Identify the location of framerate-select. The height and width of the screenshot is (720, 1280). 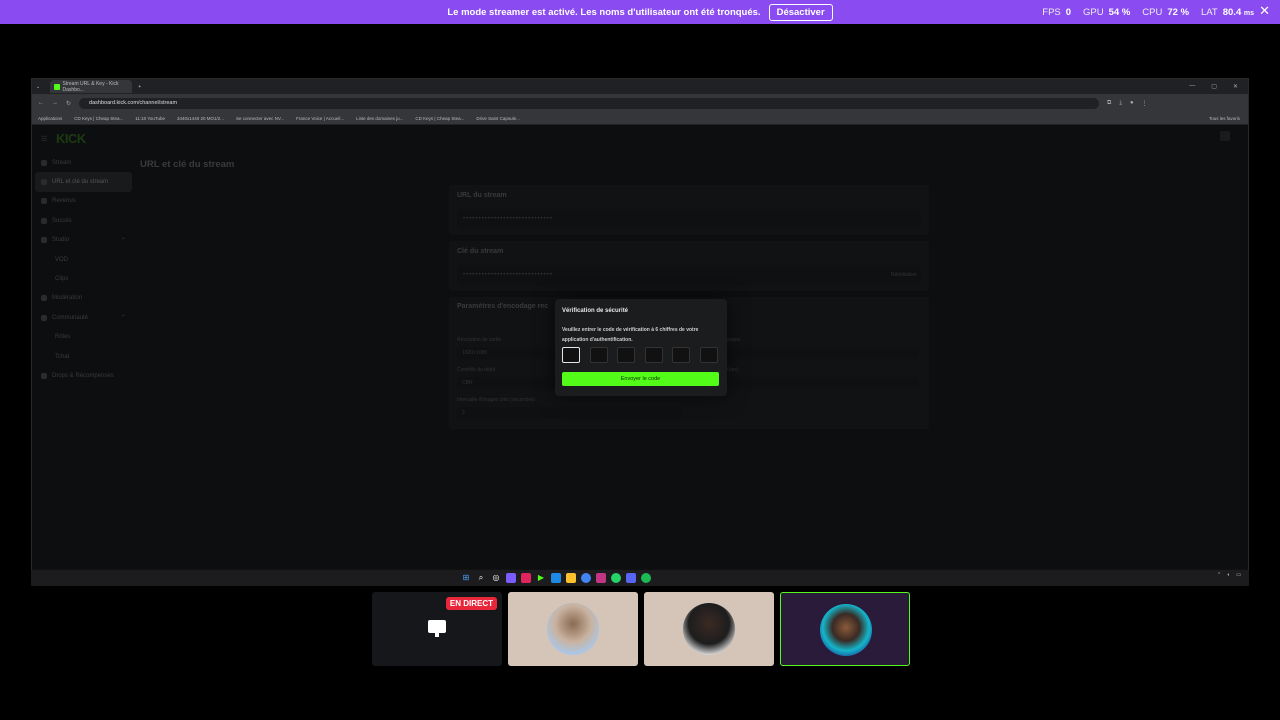
(821, 353).